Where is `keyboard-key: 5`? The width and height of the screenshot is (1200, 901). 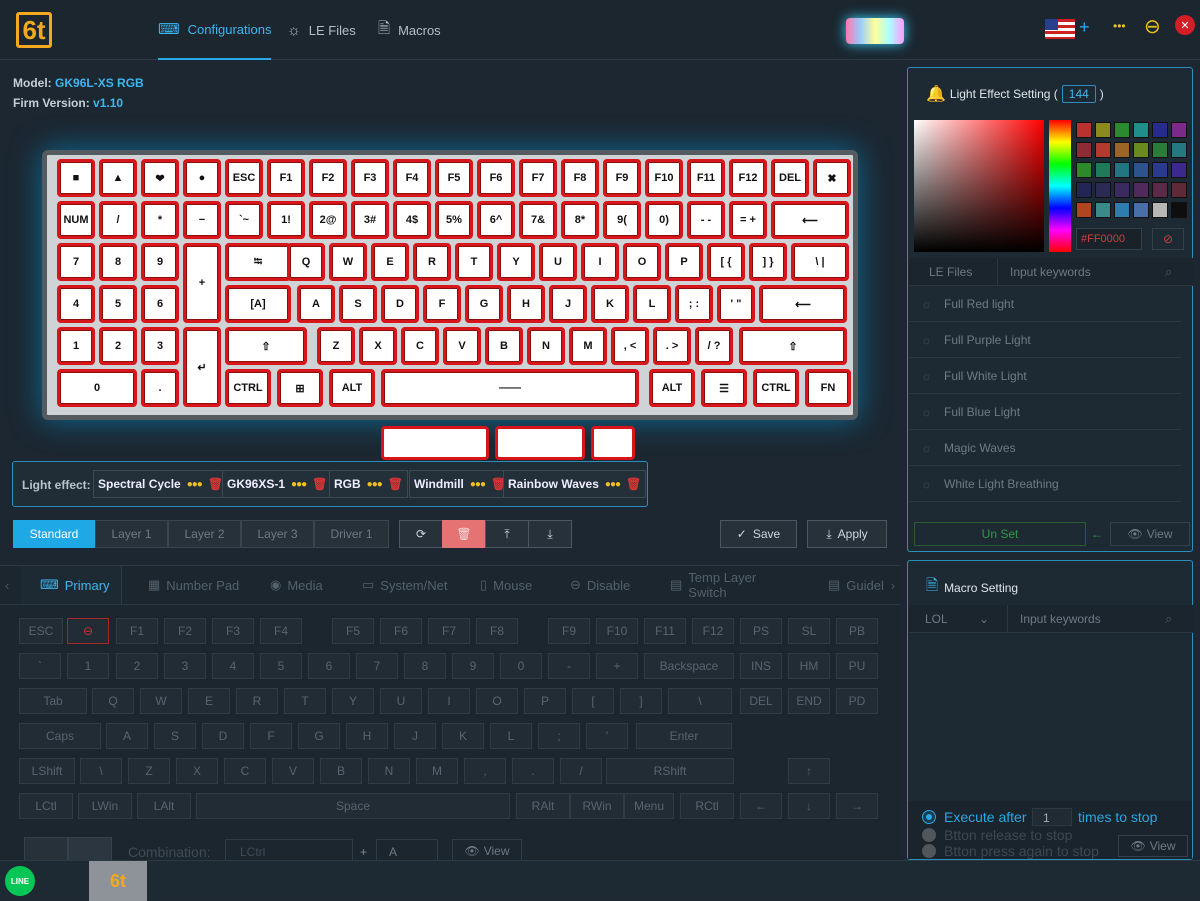 keyboard-key: 5 is located at coordinates (118, 304).